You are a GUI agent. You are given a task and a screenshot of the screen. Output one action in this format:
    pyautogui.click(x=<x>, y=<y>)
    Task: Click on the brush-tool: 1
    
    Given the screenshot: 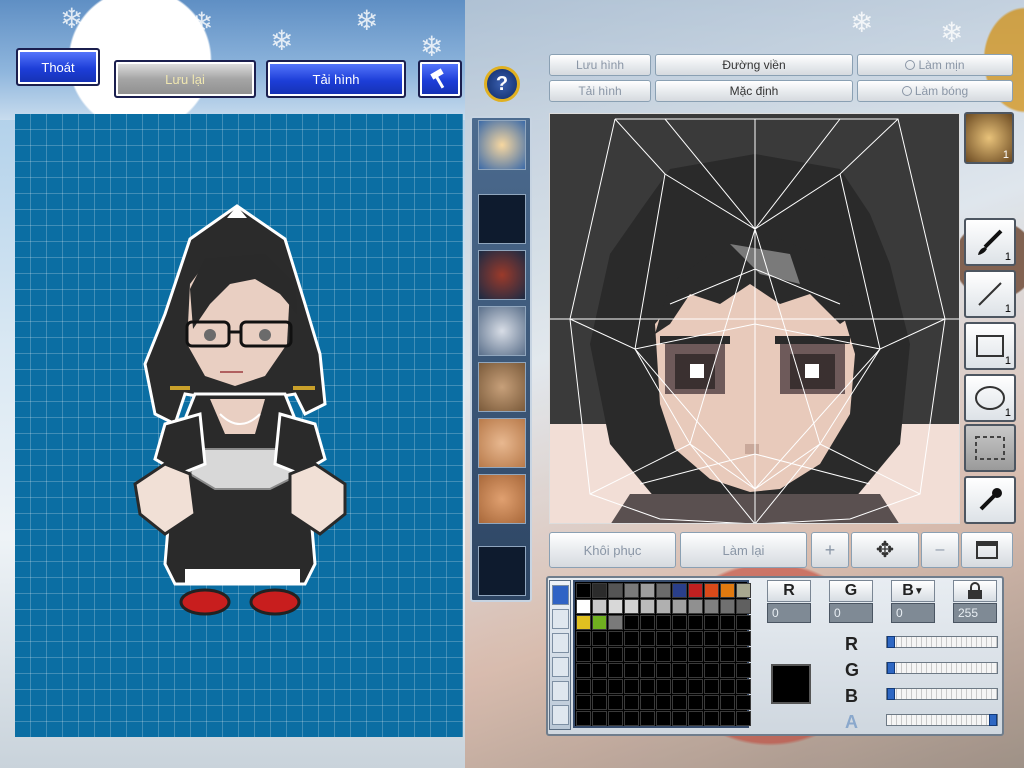 What is the action you would take?
    pyautogui.click(x=990, y=242)
    